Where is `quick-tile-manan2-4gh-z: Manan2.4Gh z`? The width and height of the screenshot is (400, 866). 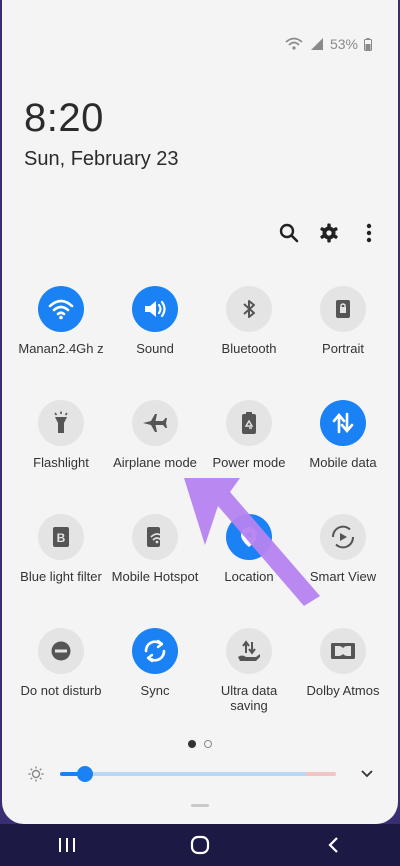 quick-tile-manan2-4gh-z: Manan2.4Gh z is located at coordinates (61, 332).